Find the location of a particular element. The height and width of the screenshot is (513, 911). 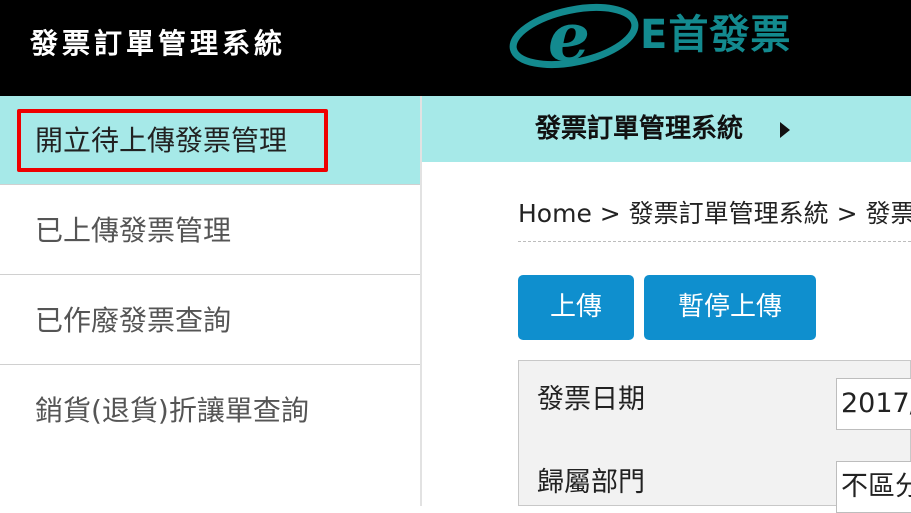

caret-right-icon is located at coordinates (785, 130).